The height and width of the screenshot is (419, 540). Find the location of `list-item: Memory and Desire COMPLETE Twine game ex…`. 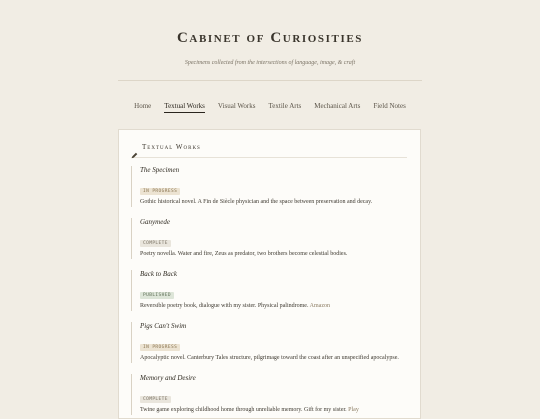

list-item: Memory and Desire COMPLETE Twine game ex… is located at coordinates (269, 394).